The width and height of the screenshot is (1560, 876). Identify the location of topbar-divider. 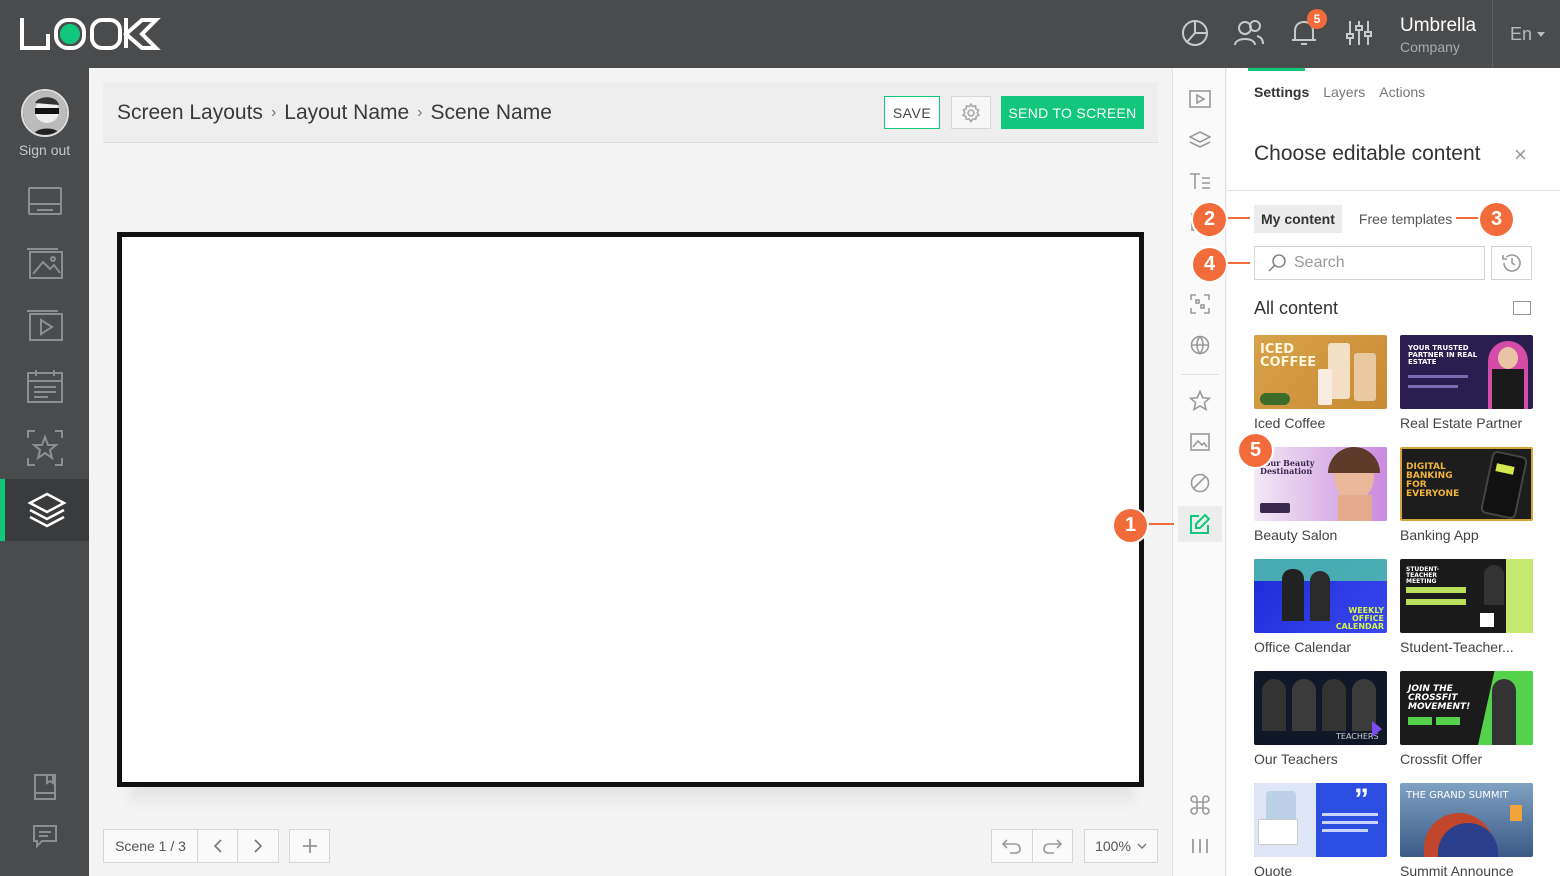
(1492, 34).